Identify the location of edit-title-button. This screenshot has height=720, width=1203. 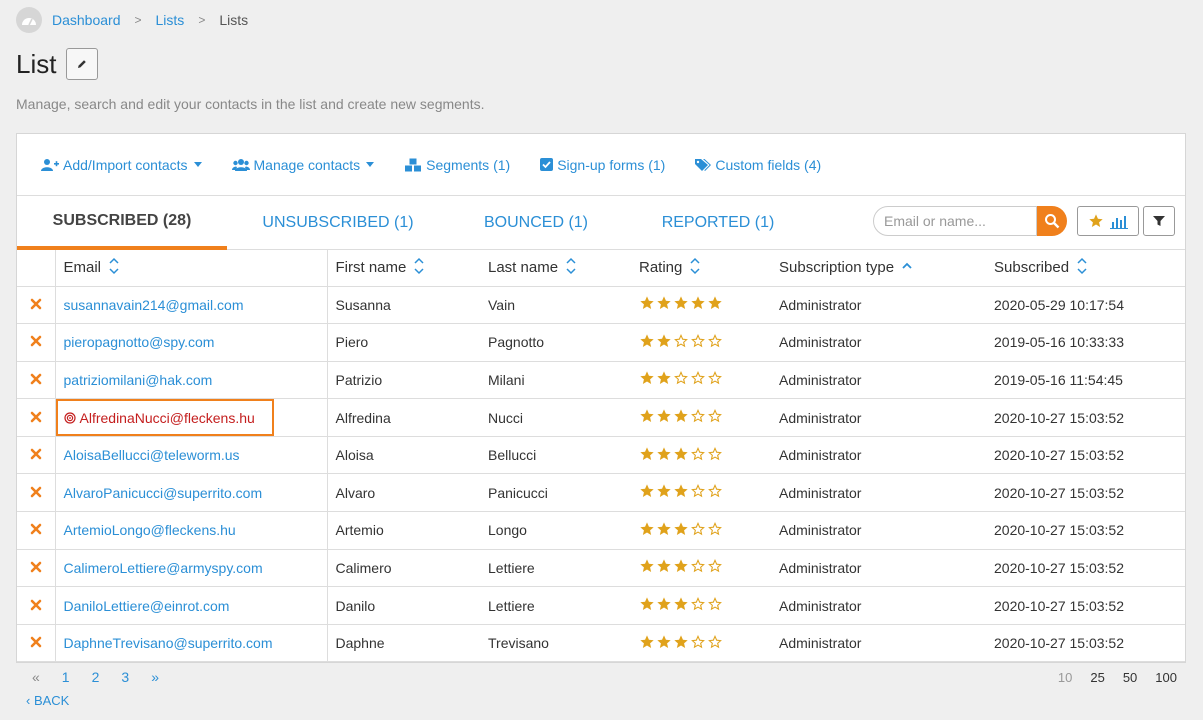
(82, 64).